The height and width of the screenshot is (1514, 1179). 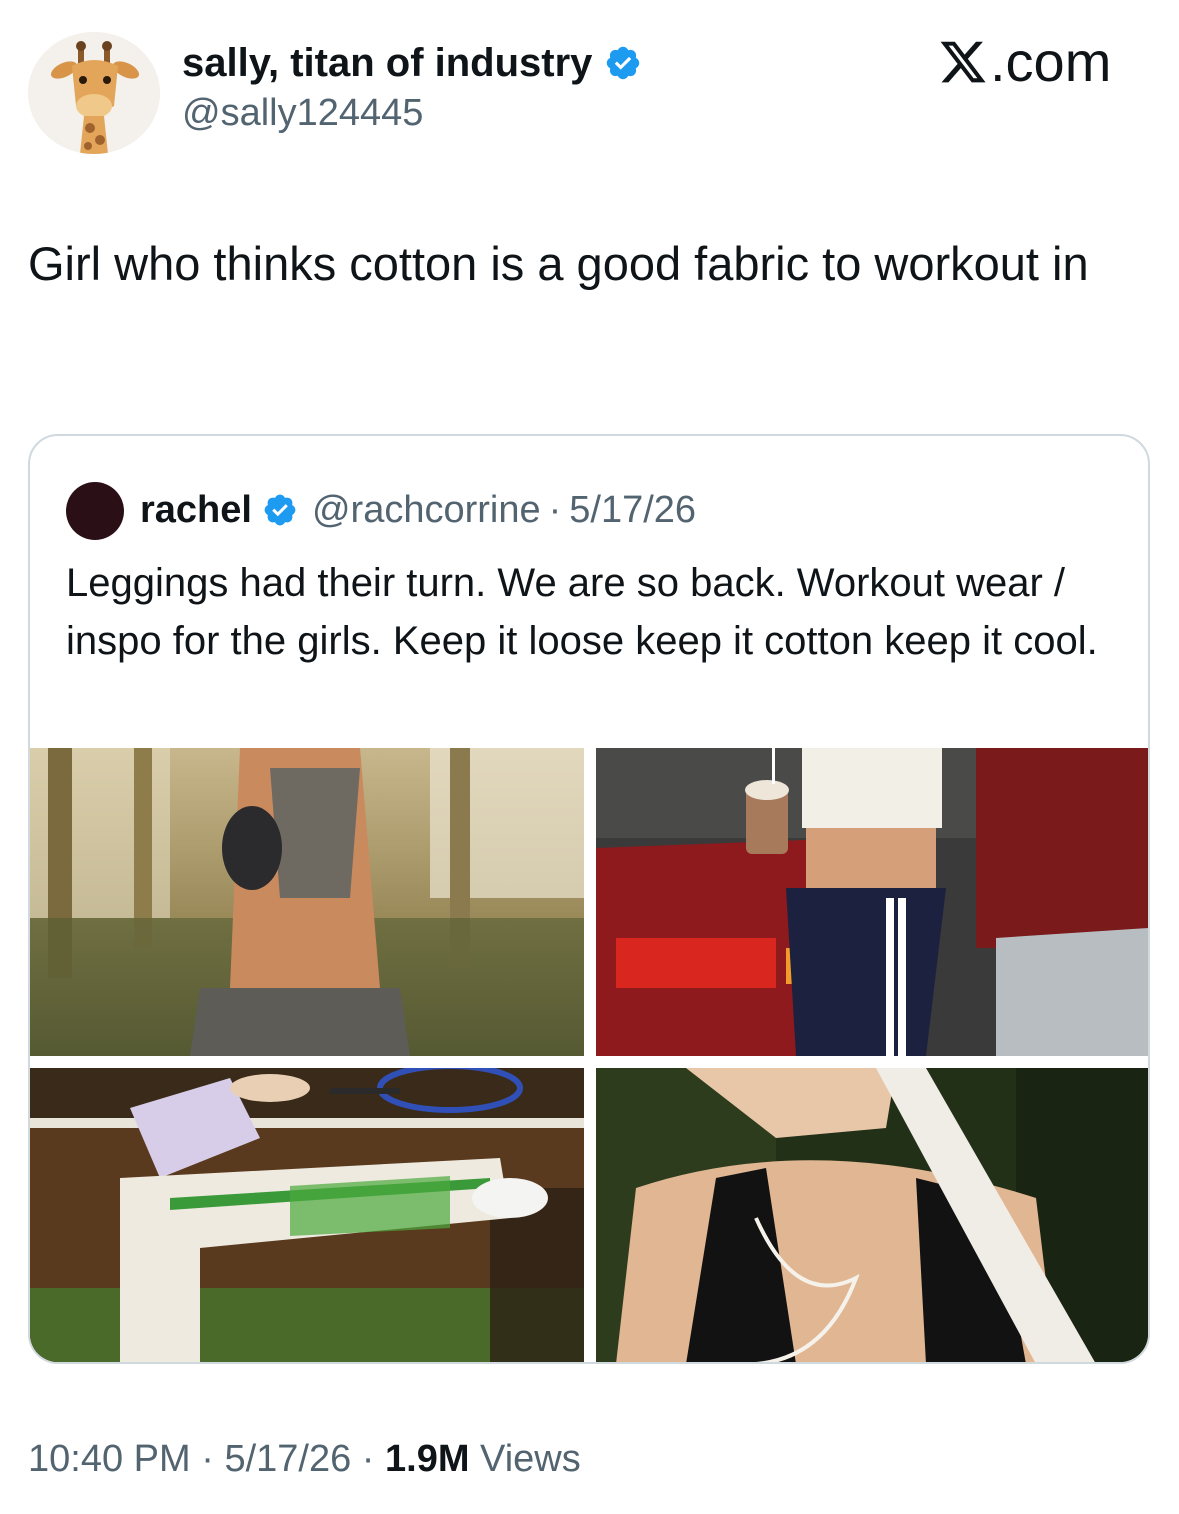 I want to click on quoted-author-handle: @rachcorrine, so click(x=426, y=510).